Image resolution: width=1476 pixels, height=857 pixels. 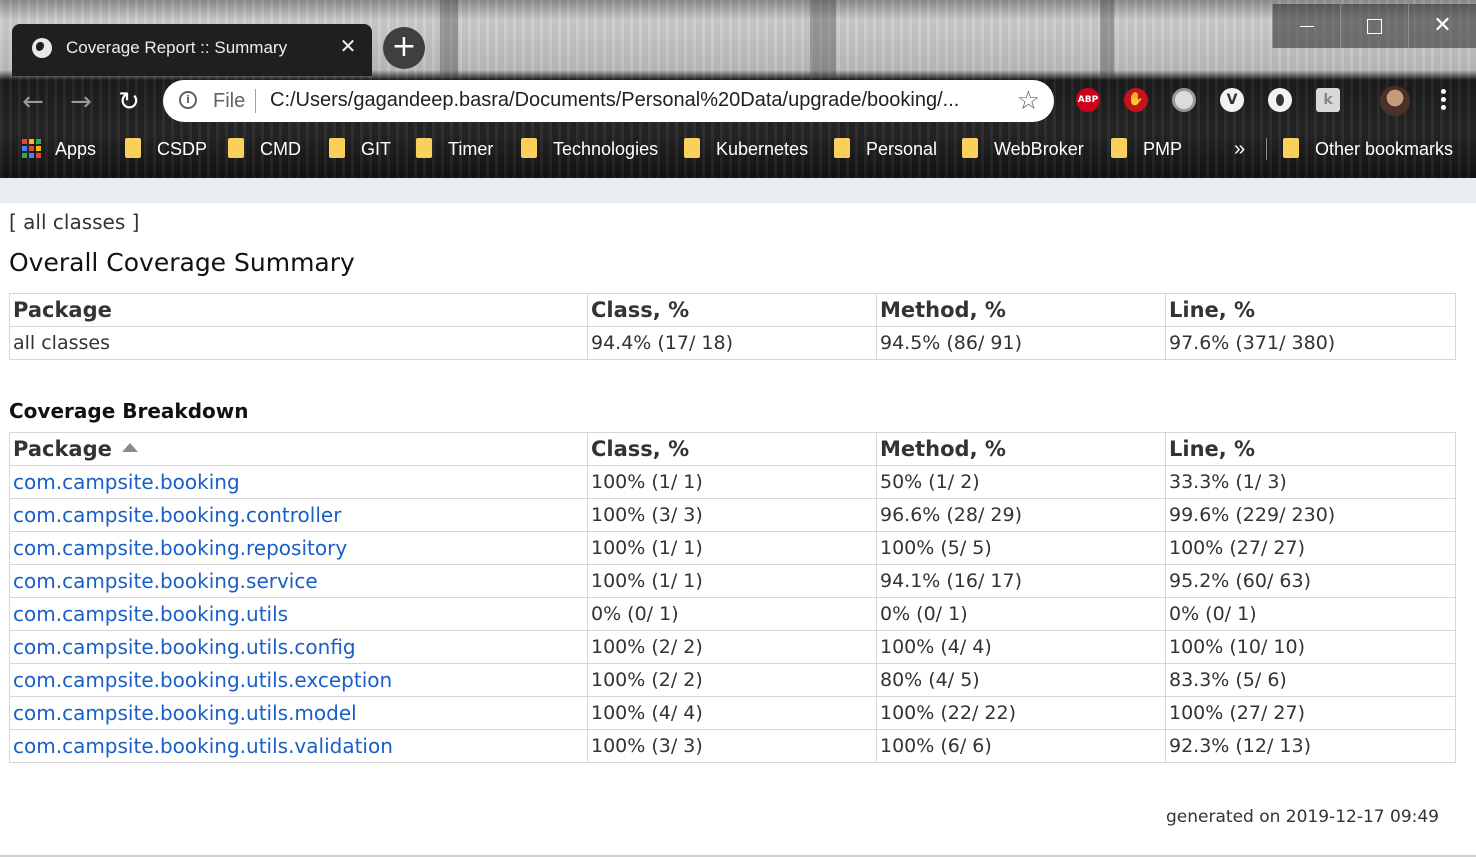 I want to click on column-header-line: Line, %, so click(x=1310, y=310).